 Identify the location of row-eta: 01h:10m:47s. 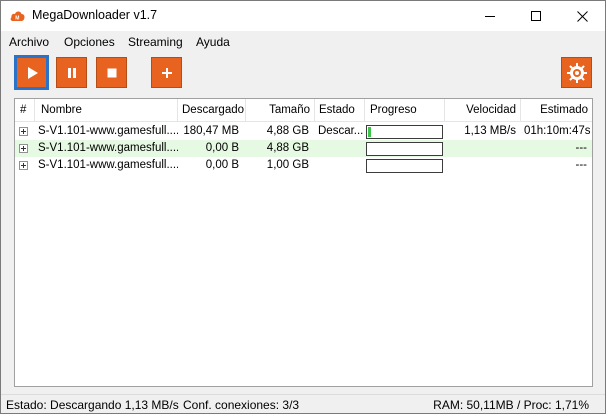
(557, 131).